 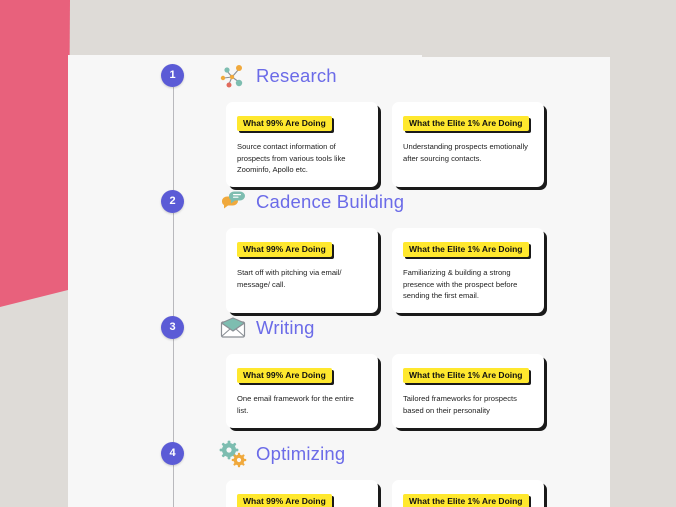 I want to click on stage-marker-4: 4, so click(x=172, y=453).